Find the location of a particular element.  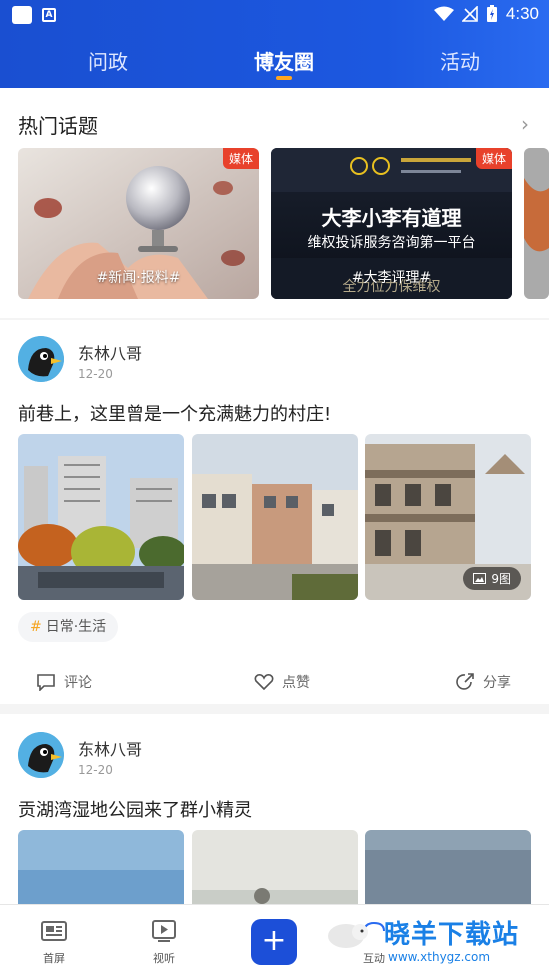

battery-icon is located at coordinates (491, 13).